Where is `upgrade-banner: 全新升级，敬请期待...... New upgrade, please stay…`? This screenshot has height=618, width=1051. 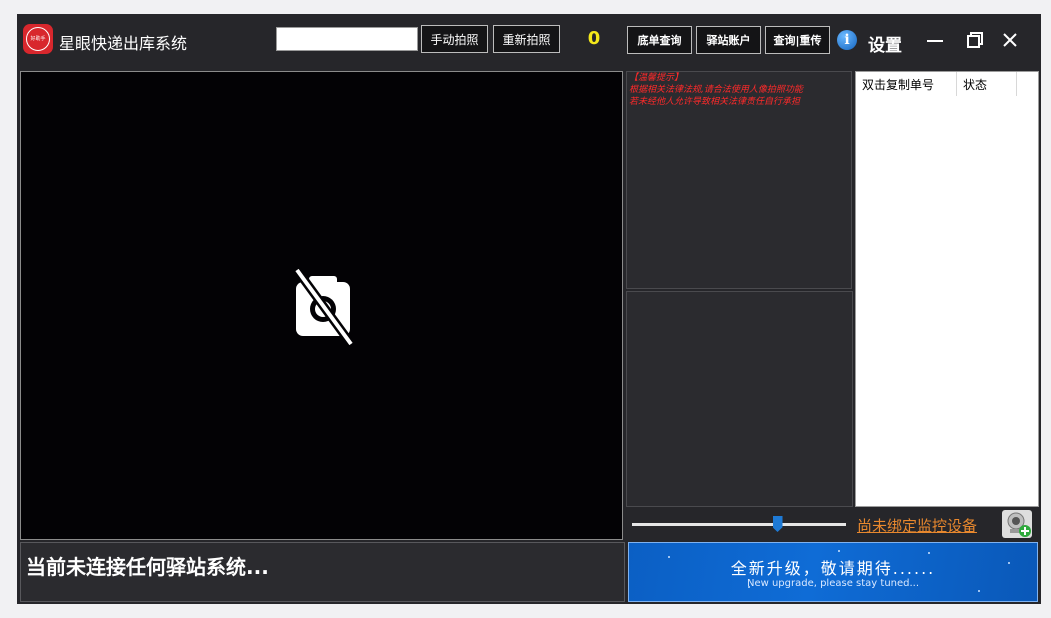
upgrade-banner: 全新升级，敬请期待...... New upgrade, please stay… is located at coordinates (833, 572).